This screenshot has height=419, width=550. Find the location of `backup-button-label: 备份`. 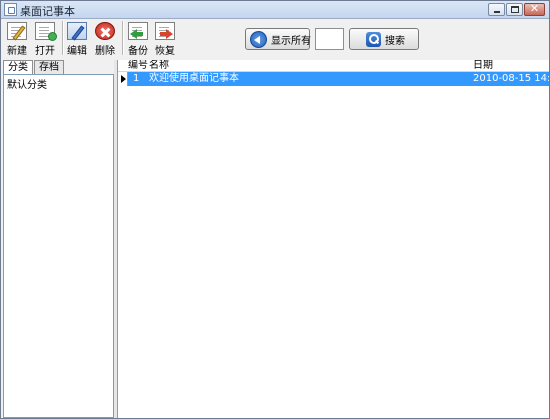

backup-button-label: 备份 is located at coordinates (138, 51).